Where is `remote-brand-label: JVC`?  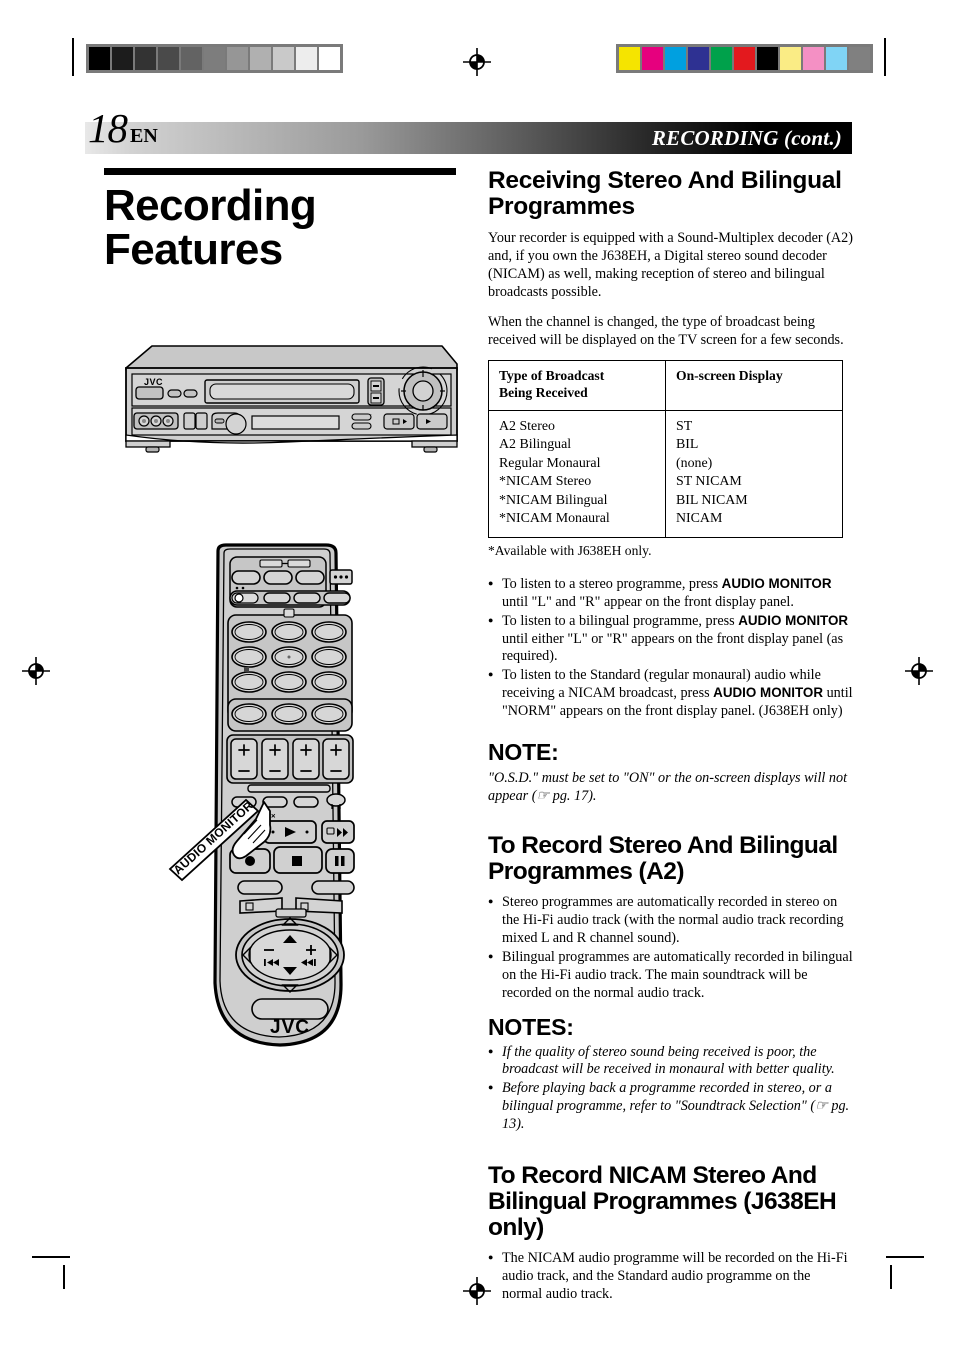 remote-brand-label: JVC is located at coordinates (290, 1027).